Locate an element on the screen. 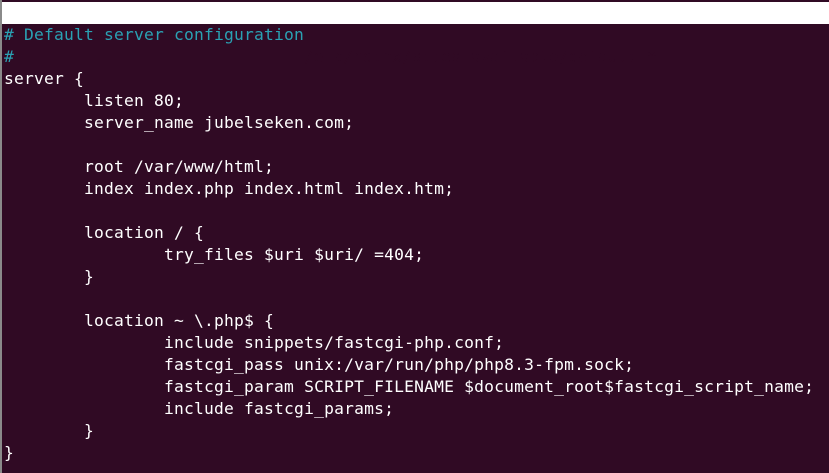 The height and width of the screenshot is (473, 829). code-line: index index.php index.html index.htm; is located at coordinates (416, 189).